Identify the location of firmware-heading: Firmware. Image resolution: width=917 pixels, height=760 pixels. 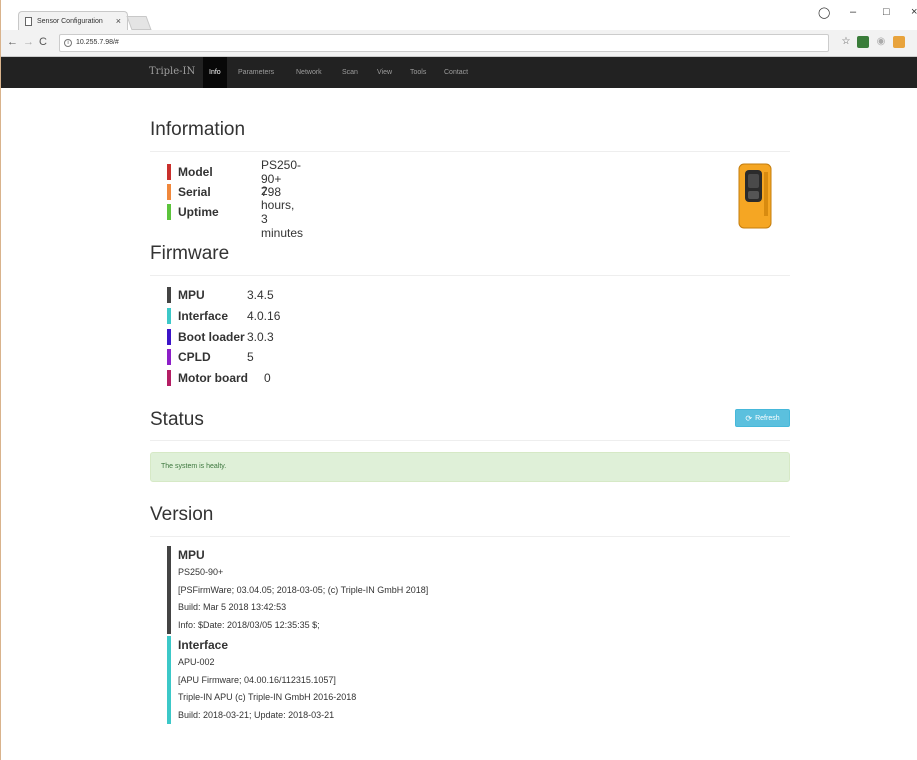
(190, 253).